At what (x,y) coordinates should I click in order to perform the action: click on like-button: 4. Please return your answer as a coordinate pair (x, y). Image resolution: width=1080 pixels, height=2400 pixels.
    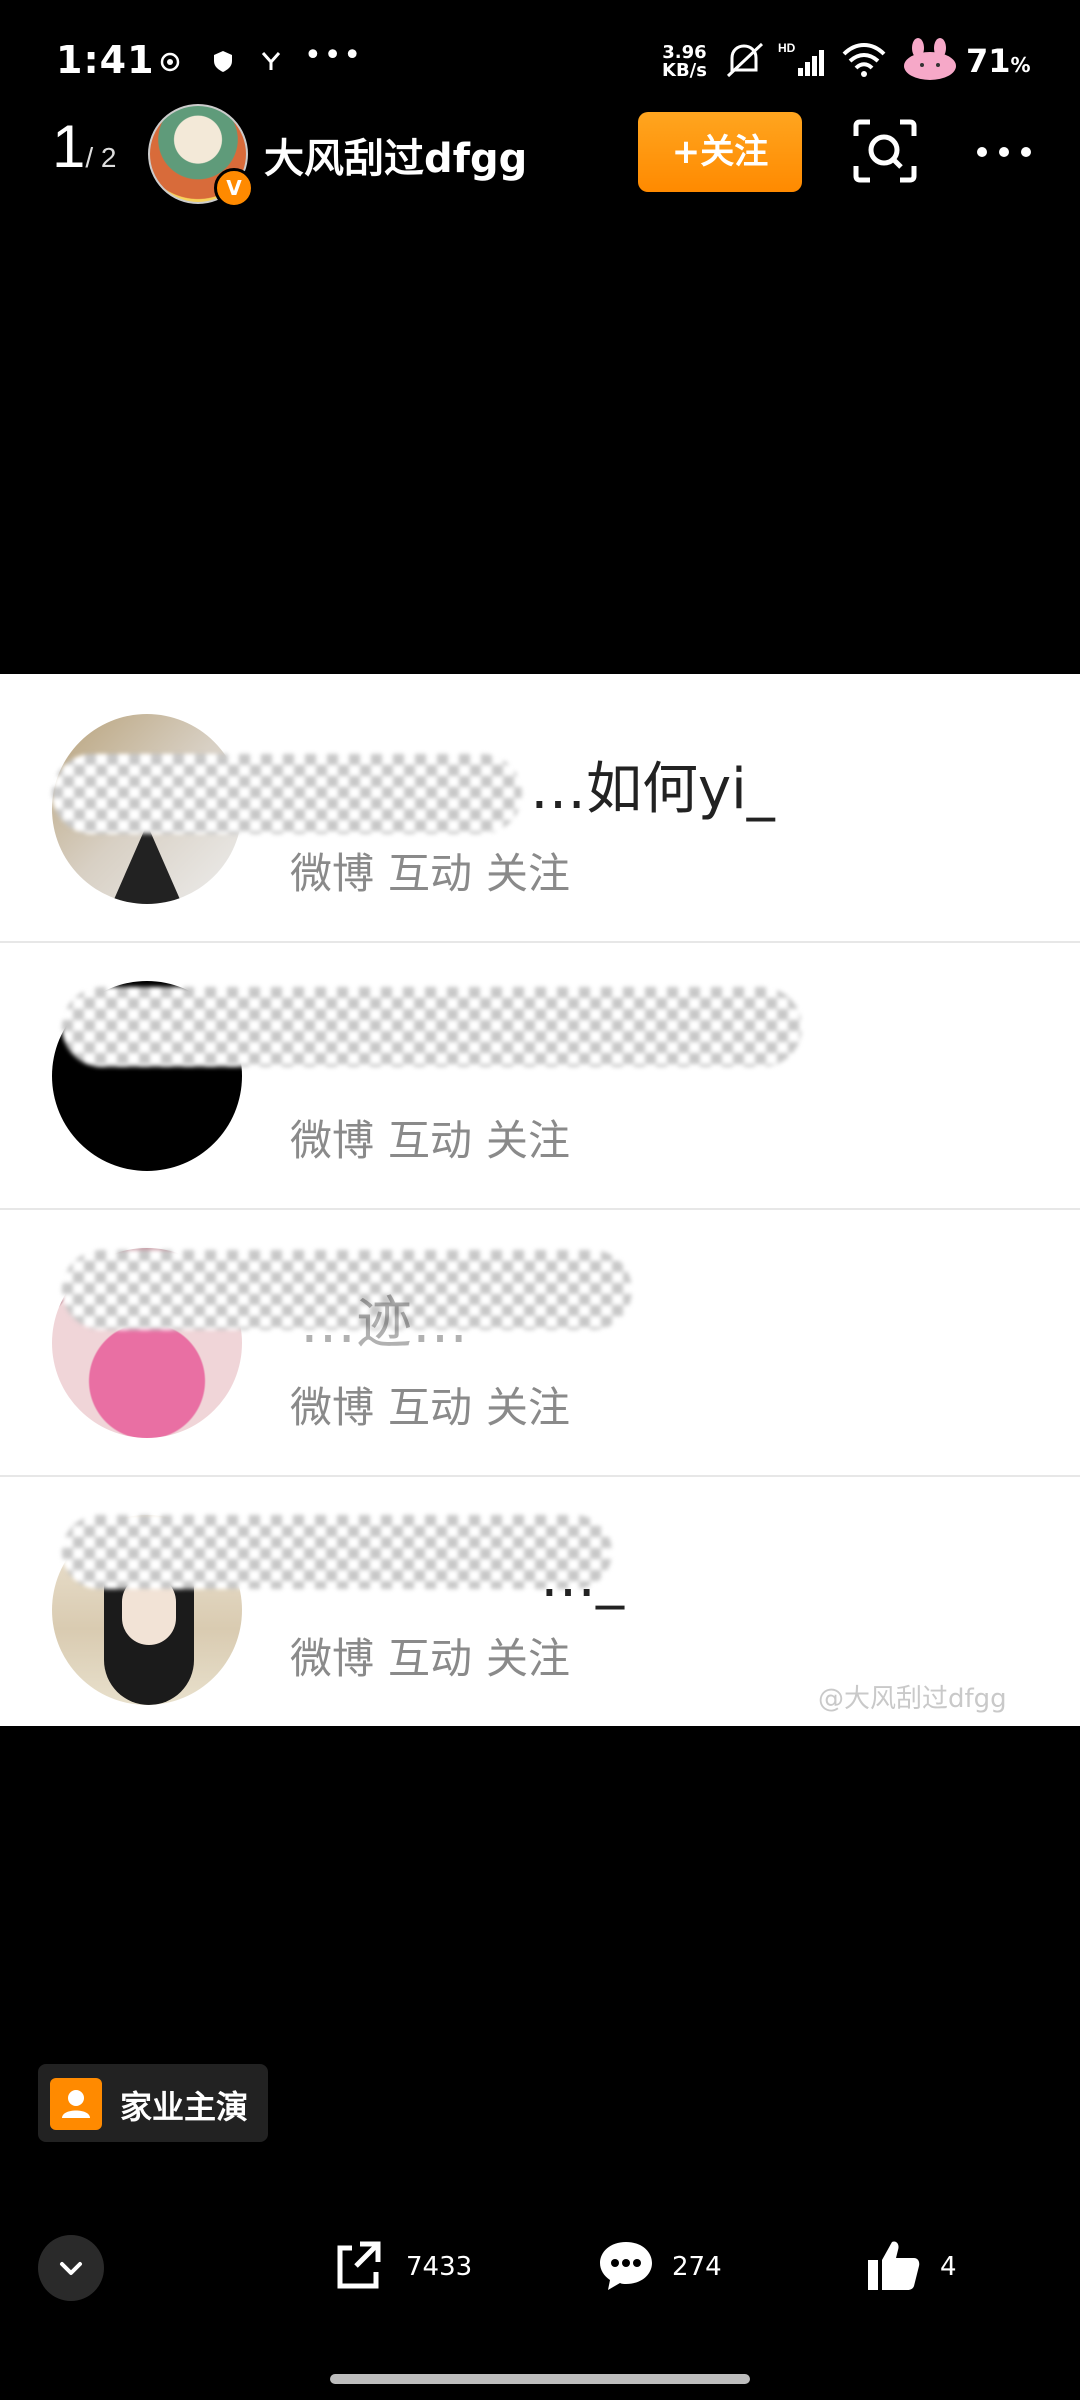
    Looking at the image, I should click on (924, 2267).